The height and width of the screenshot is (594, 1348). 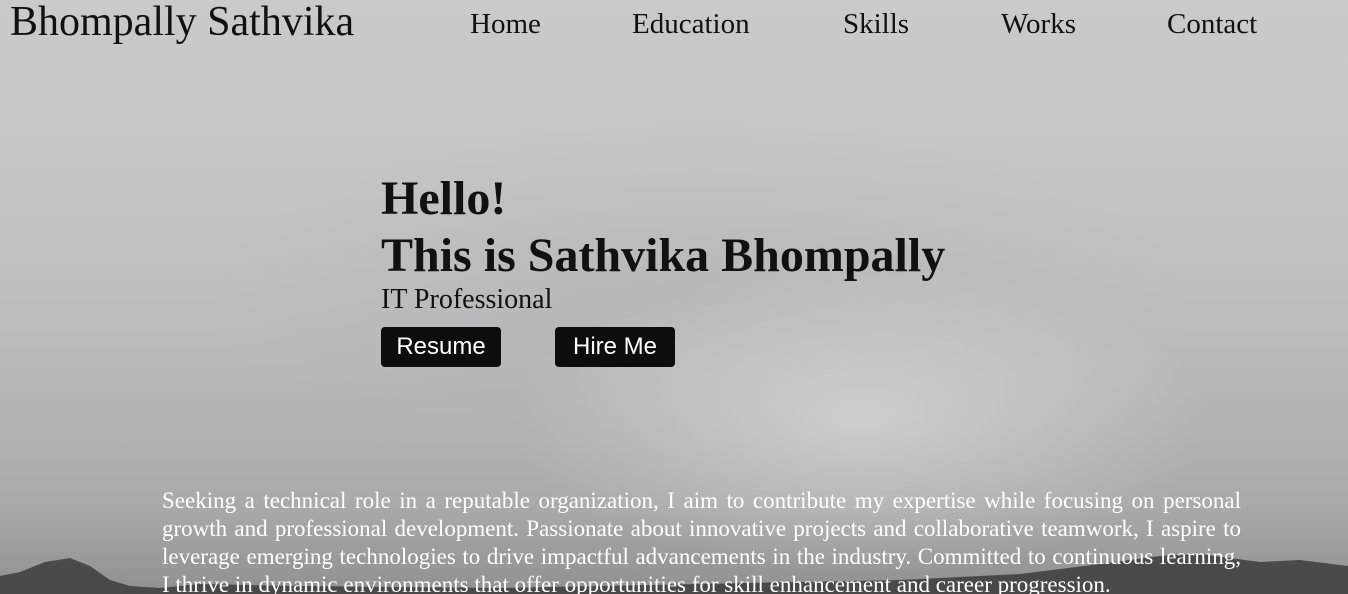 What do you see at coordinates (444, 198) in the screenshot?
I see `hero-greeting: Hello!` at bounding box center [444, 198].